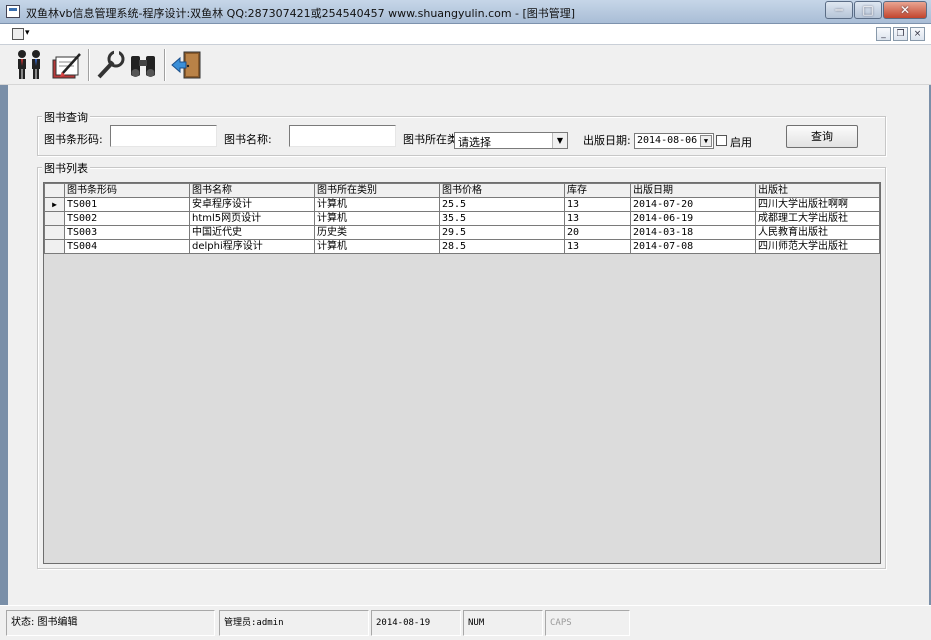  Describe the element at coordinates (13, 11) in the screenshot. I see `app-icon` at that location.